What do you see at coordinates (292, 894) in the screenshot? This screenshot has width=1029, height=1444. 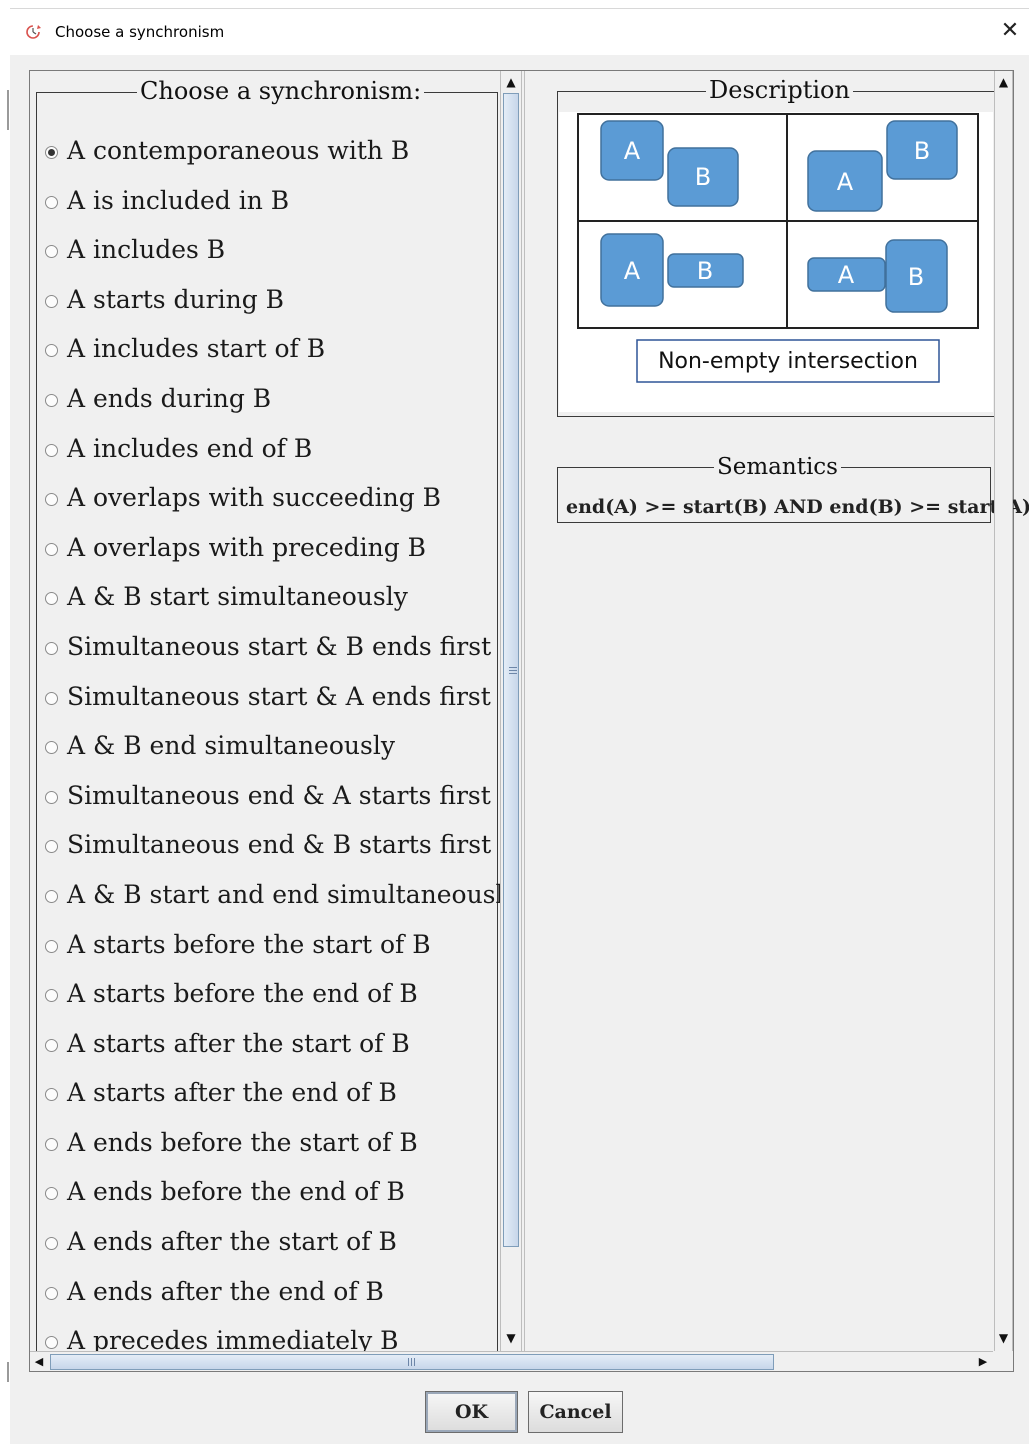 I see `option-label: A & B start and end simultaneously` at bounding box center [292, 894].